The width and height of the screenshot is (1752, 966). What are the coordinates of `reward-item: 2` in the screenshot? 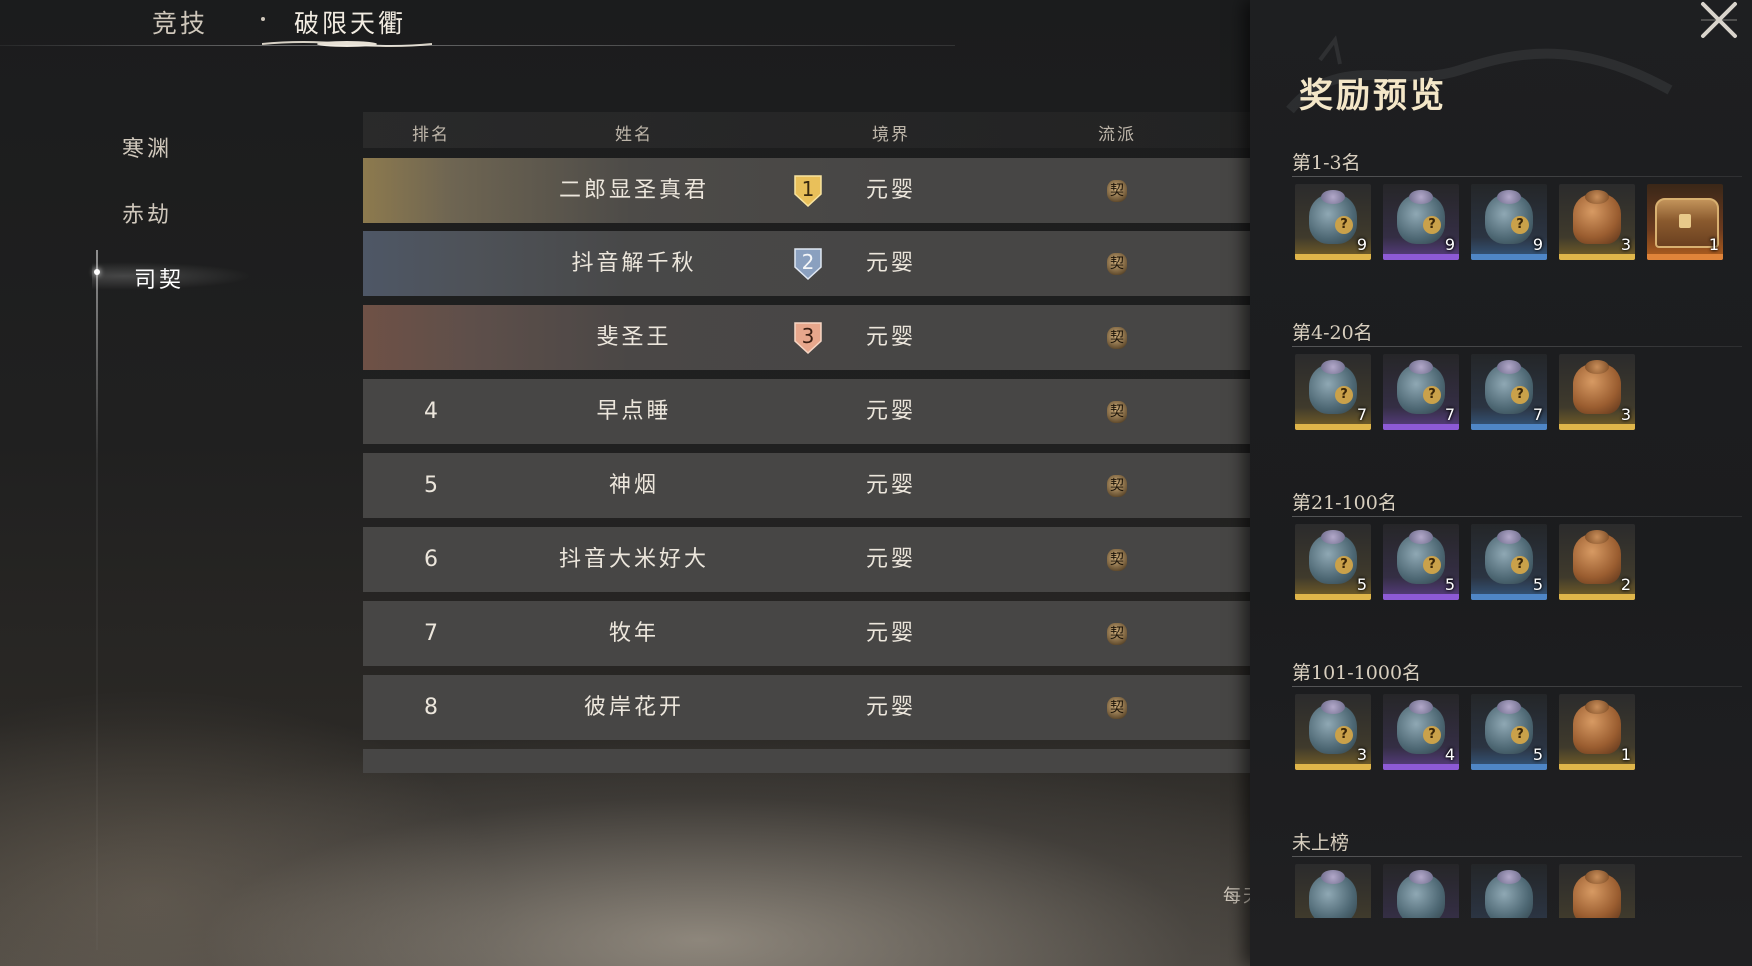 It's located at (1597, 562).